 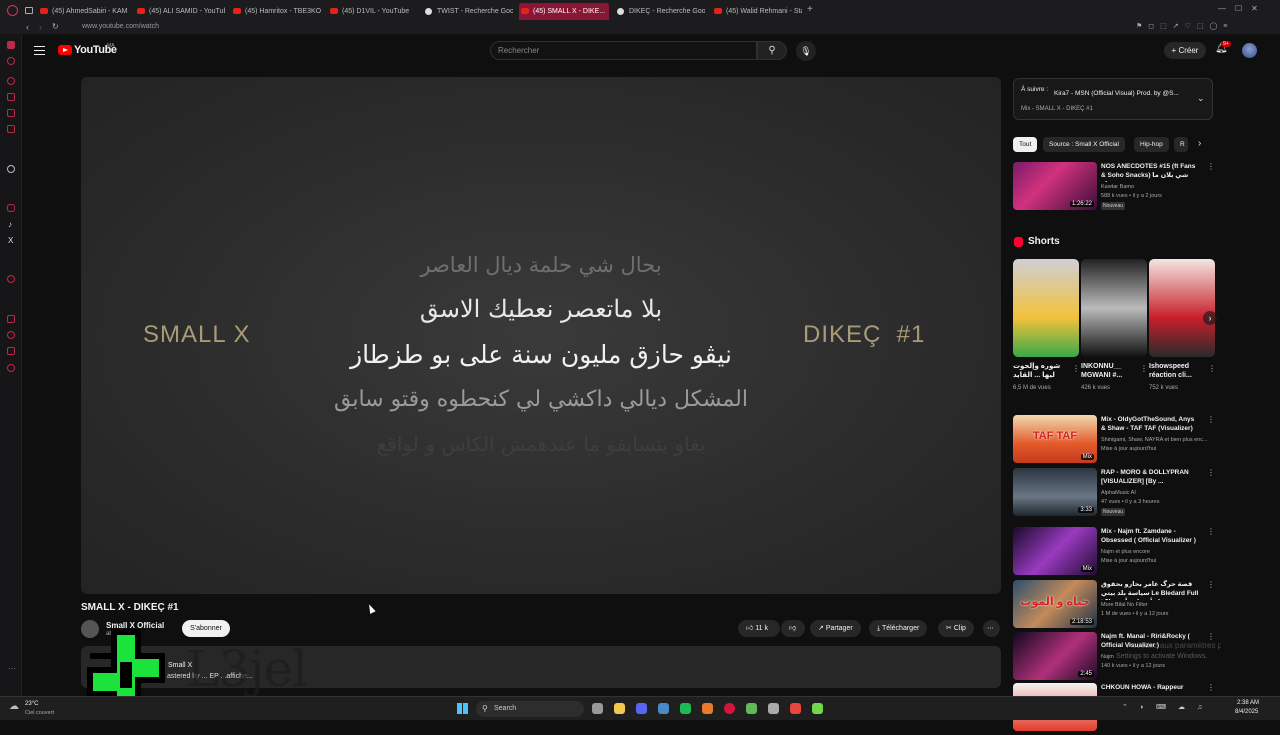 What do you see at coordinates (11, 81) in the screenshot?
I see `history-icon` at bounding box center [11, 81].